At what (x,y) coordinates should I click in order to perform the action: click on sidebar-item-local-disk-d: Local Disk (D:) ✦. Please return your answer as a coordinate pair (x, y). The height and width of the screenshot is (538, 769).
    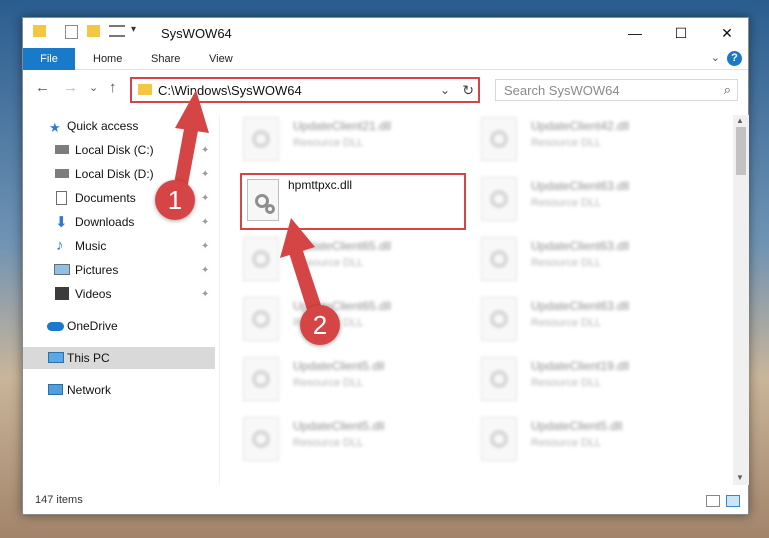
    Looking at the image, I should click on (119, 174).